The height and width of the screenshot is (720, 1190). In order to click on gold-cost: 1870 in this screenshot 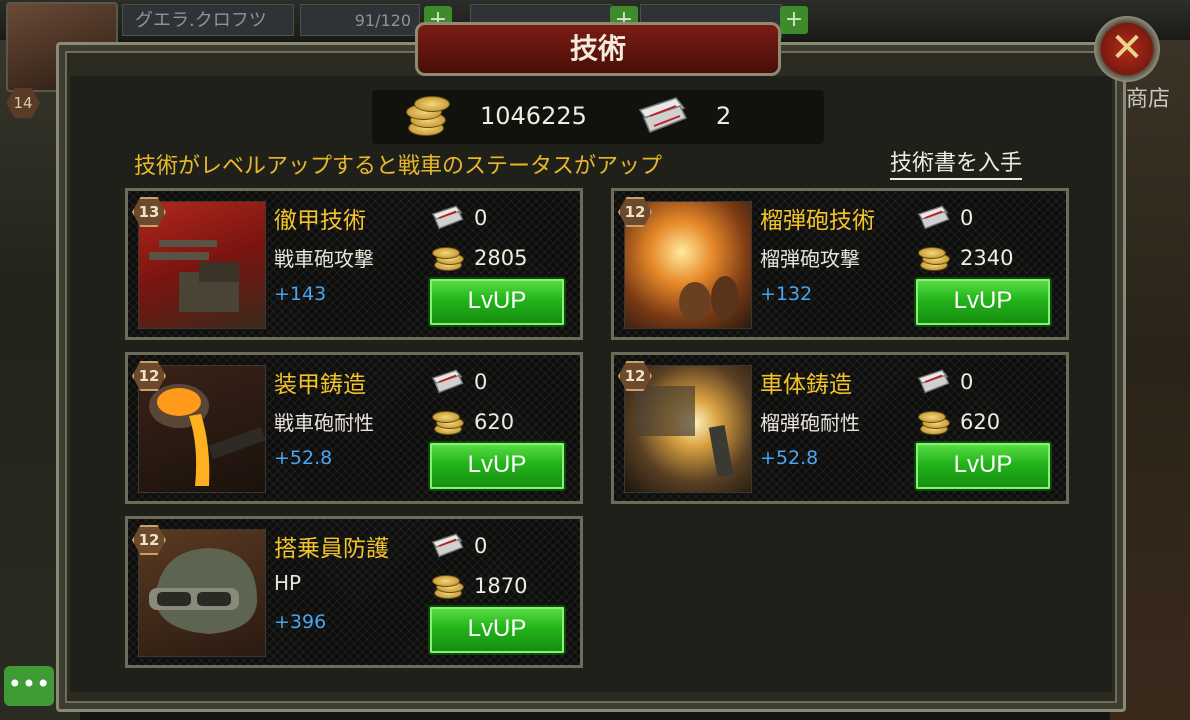, I will do `click(500, 586)`.